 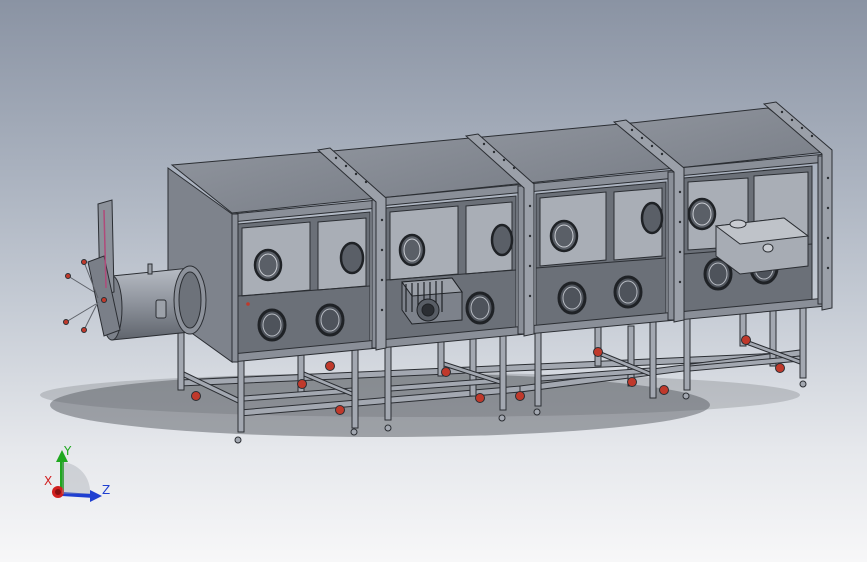 I want to click on triad-y-label: Y, so click(x=67, y=451).